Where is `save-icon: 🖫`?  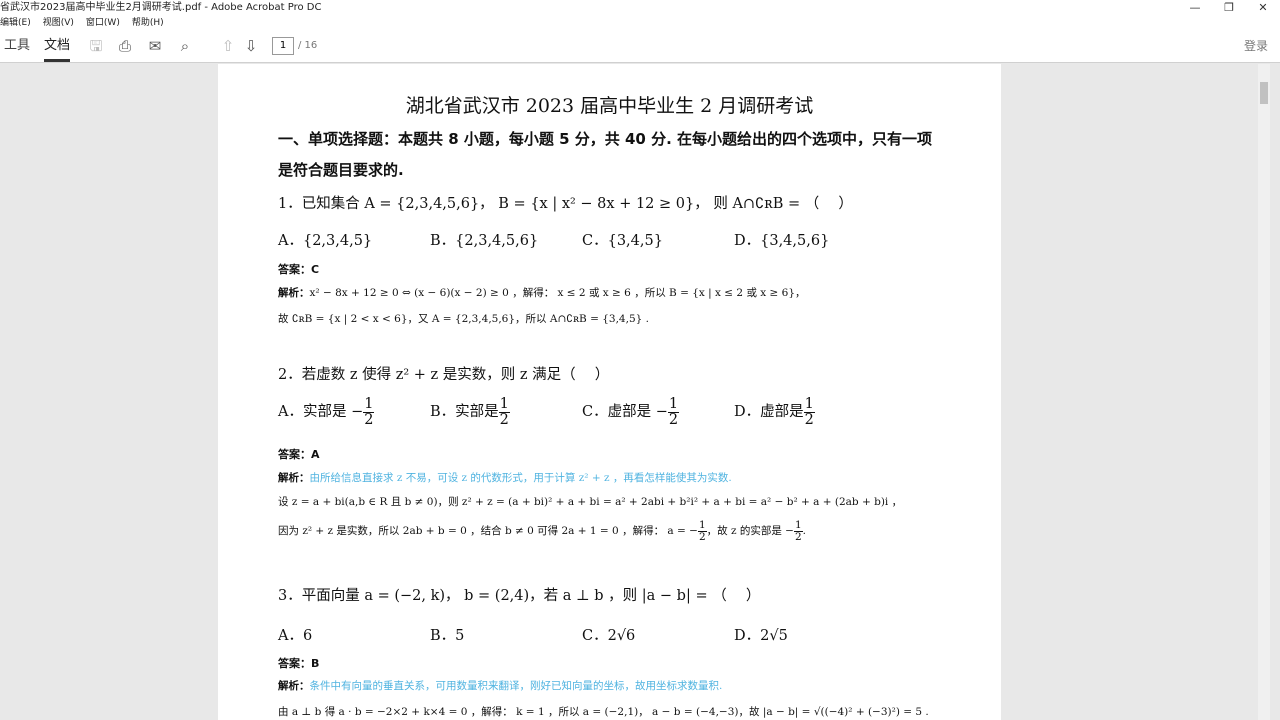 save-icon: 🖫 is located at coordinates (96, 46).